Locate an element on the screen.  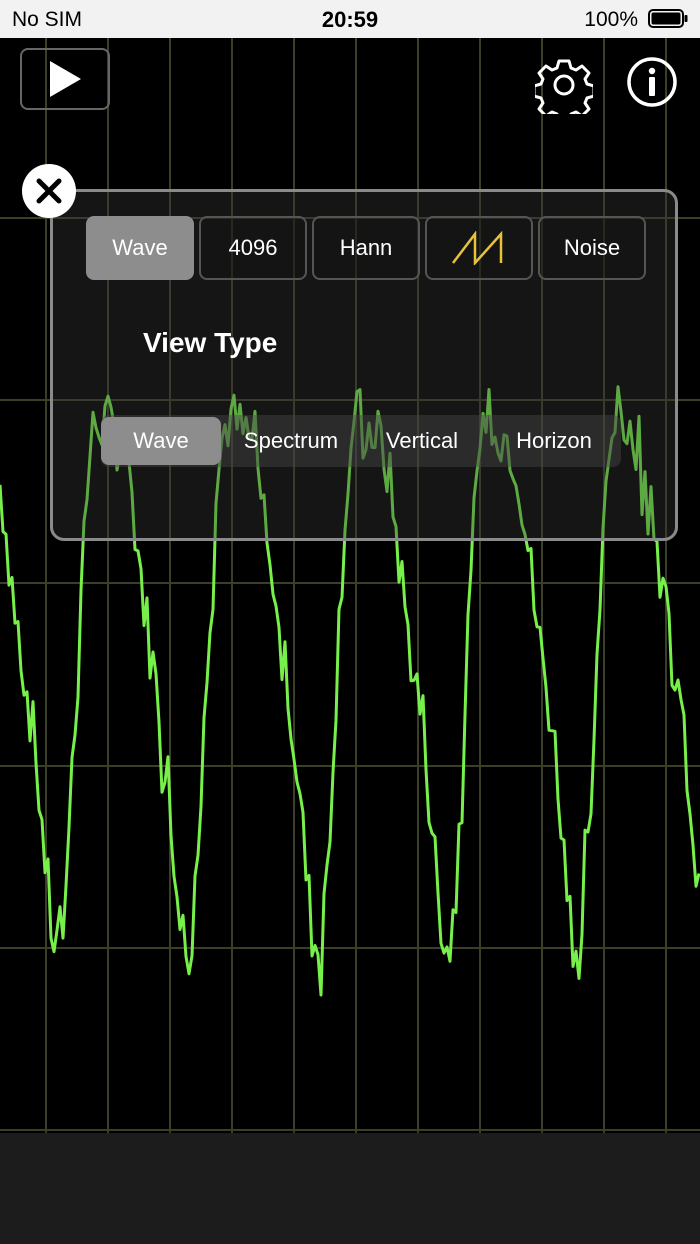
view-type-horizon: Horizon is located at coordinates (554, 441).